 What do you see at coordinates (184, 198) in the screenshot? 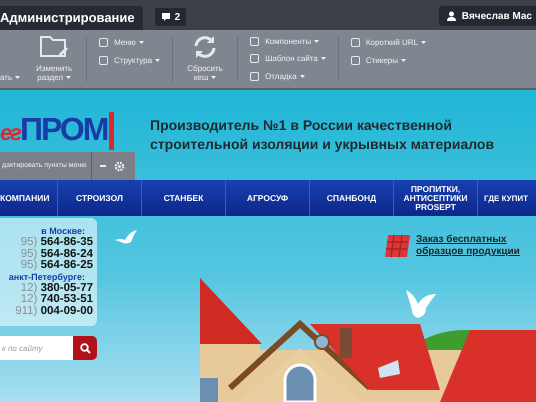
I see `nav-item: СТАНБЕК` at bounding box center [184, 198].